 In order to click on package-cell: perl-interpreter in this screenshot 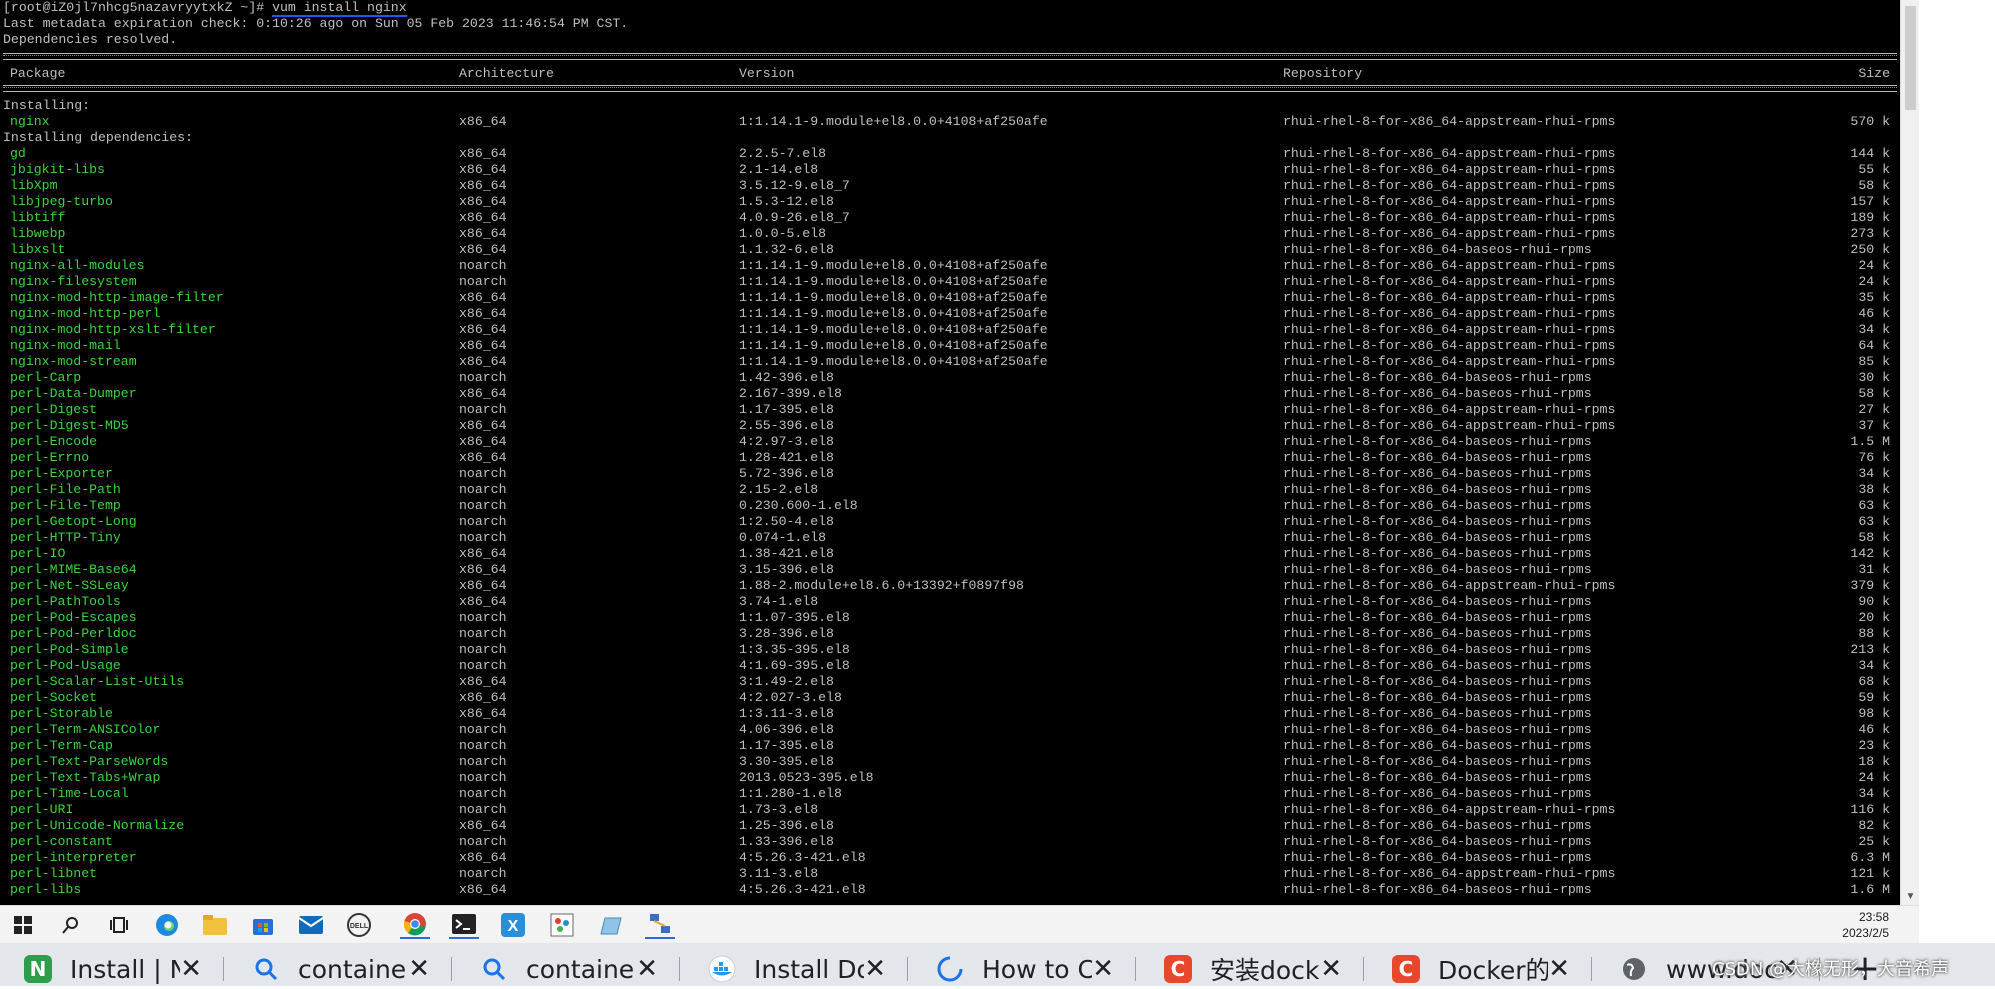, I will do `click(73, 857)`.